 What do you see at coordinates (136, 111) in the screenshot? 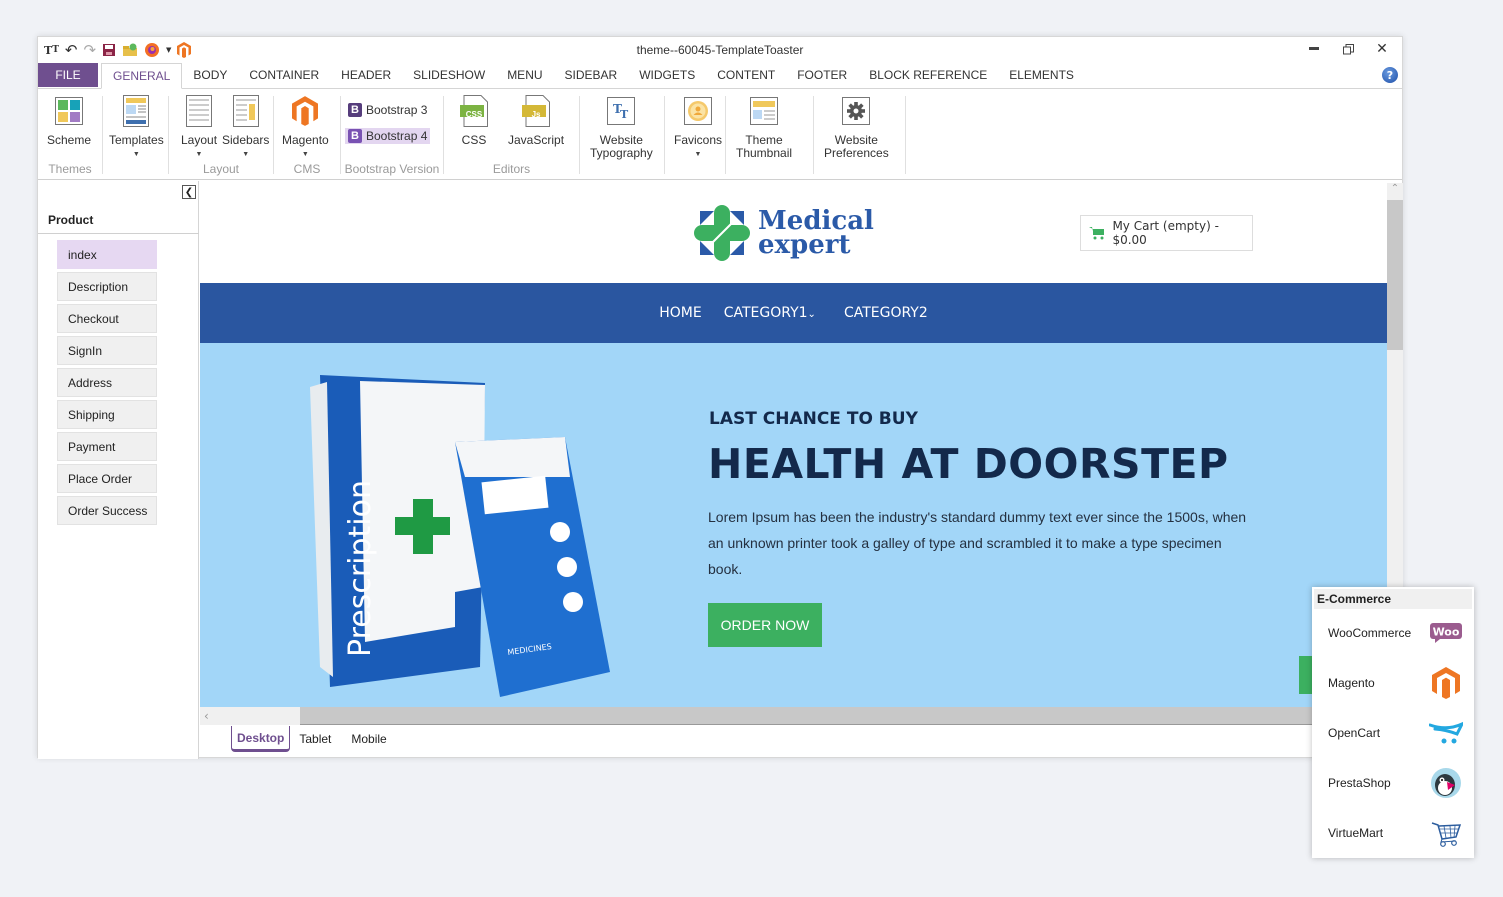
I see `templates-icon` at bounding box center [136, 111].